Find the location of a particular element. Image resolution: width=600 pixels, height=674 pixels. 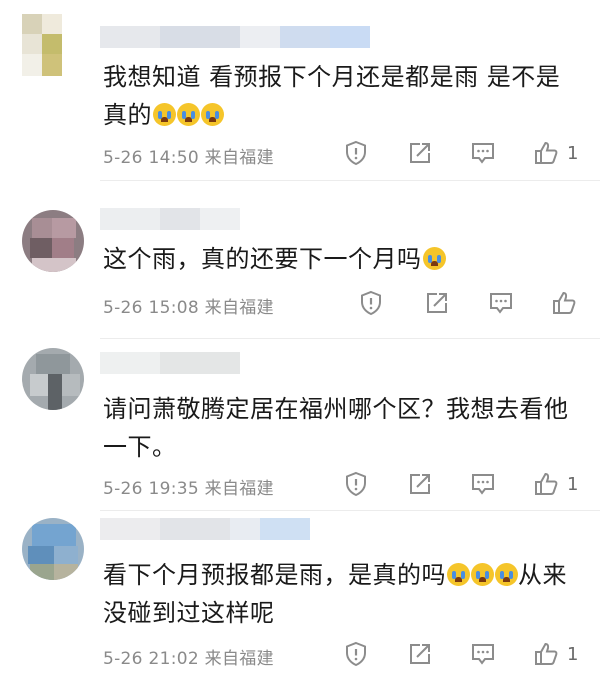

comment-text: 请问萧敬腾定居在福州哪个区？我想去看他 一下。 is located at coordinates (336, 428).